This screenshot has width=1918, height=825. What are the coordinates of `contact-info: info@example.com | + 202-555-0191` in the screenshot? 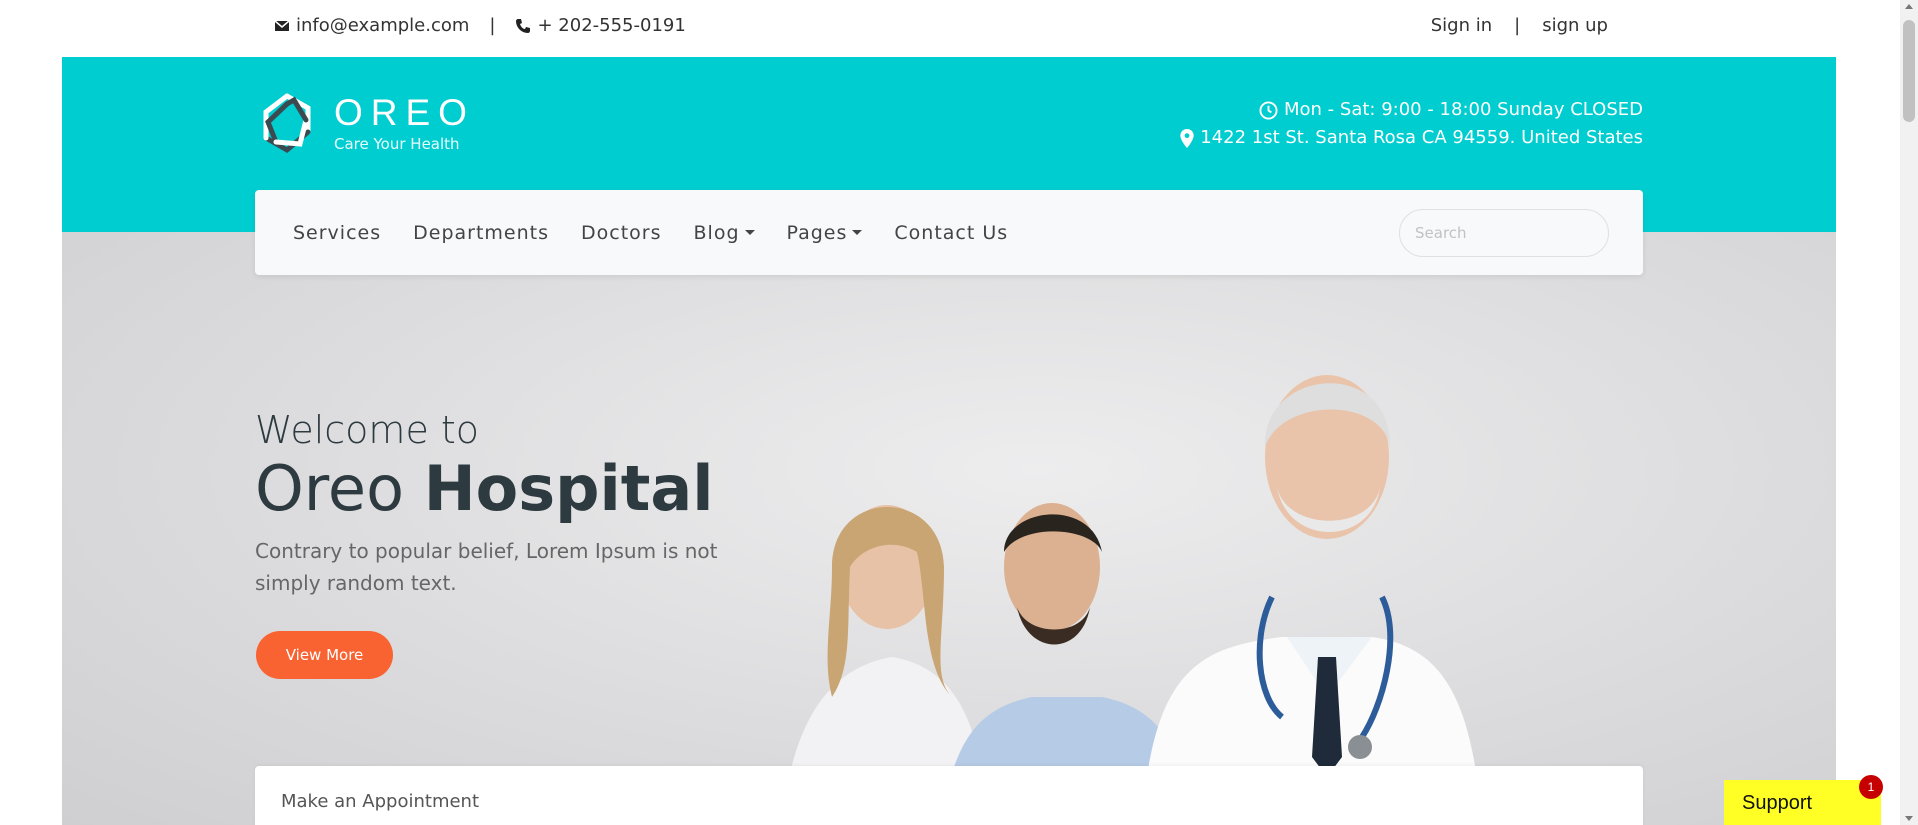 It's located at (480, 25).